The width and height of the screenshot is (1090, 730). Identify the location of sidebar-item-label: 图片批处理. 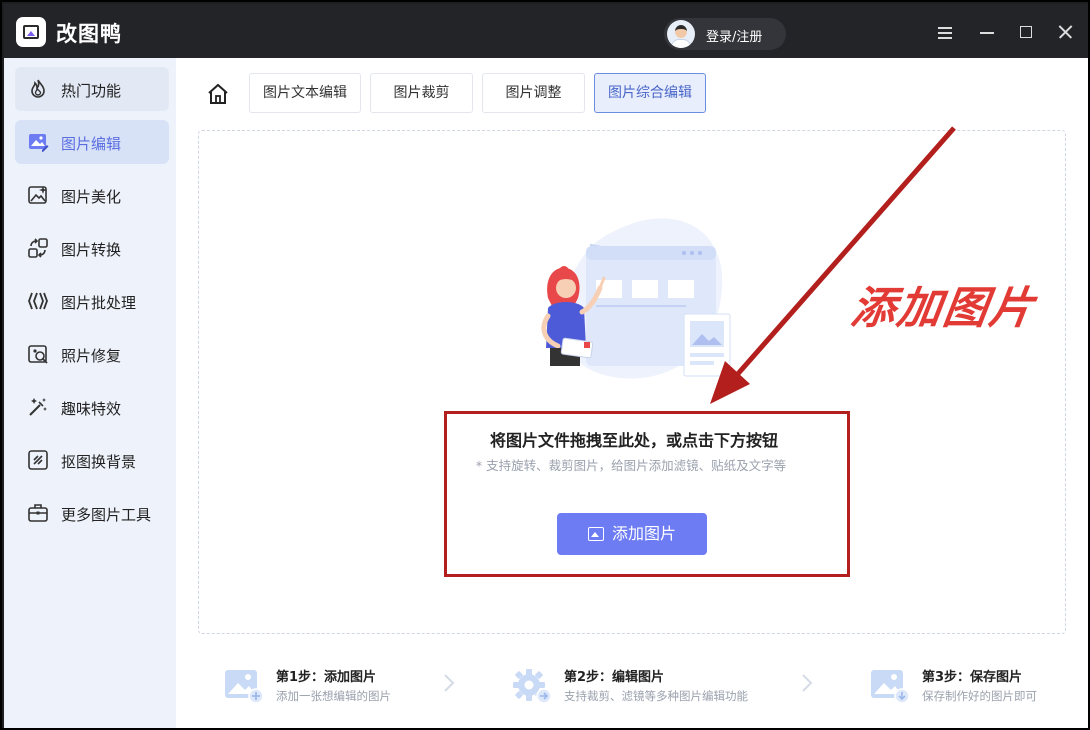
(99, 303).